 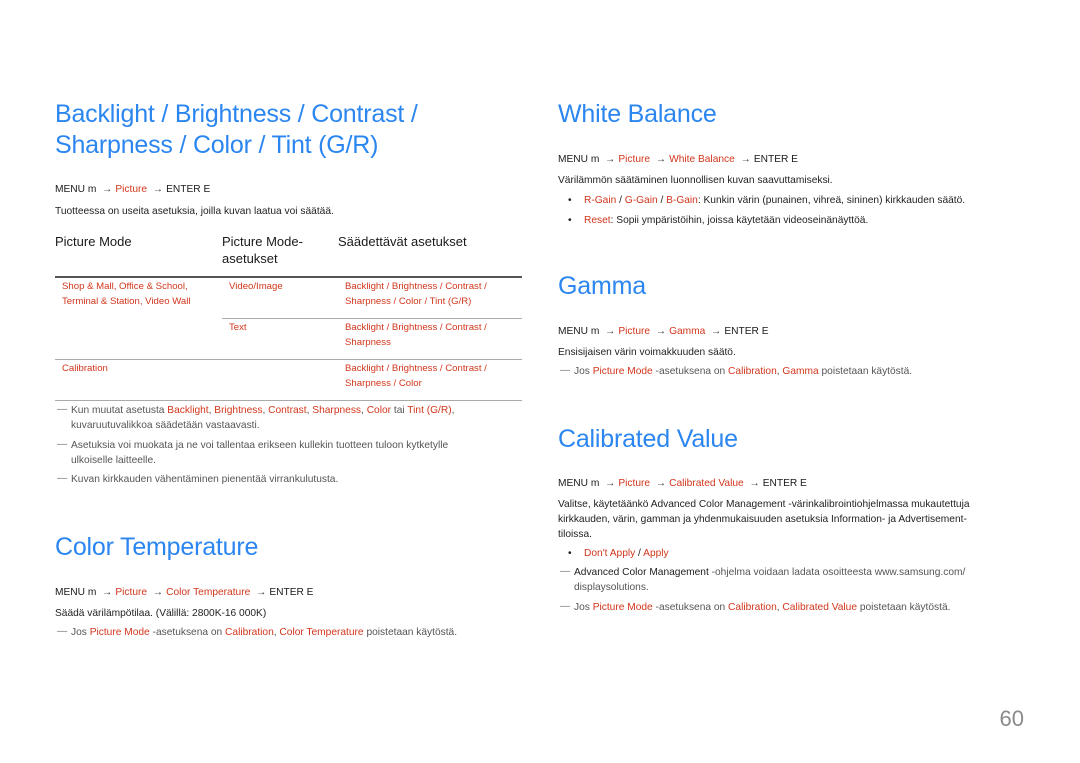 I want to click on note-term: Contrast, so click(x=287, y=410).